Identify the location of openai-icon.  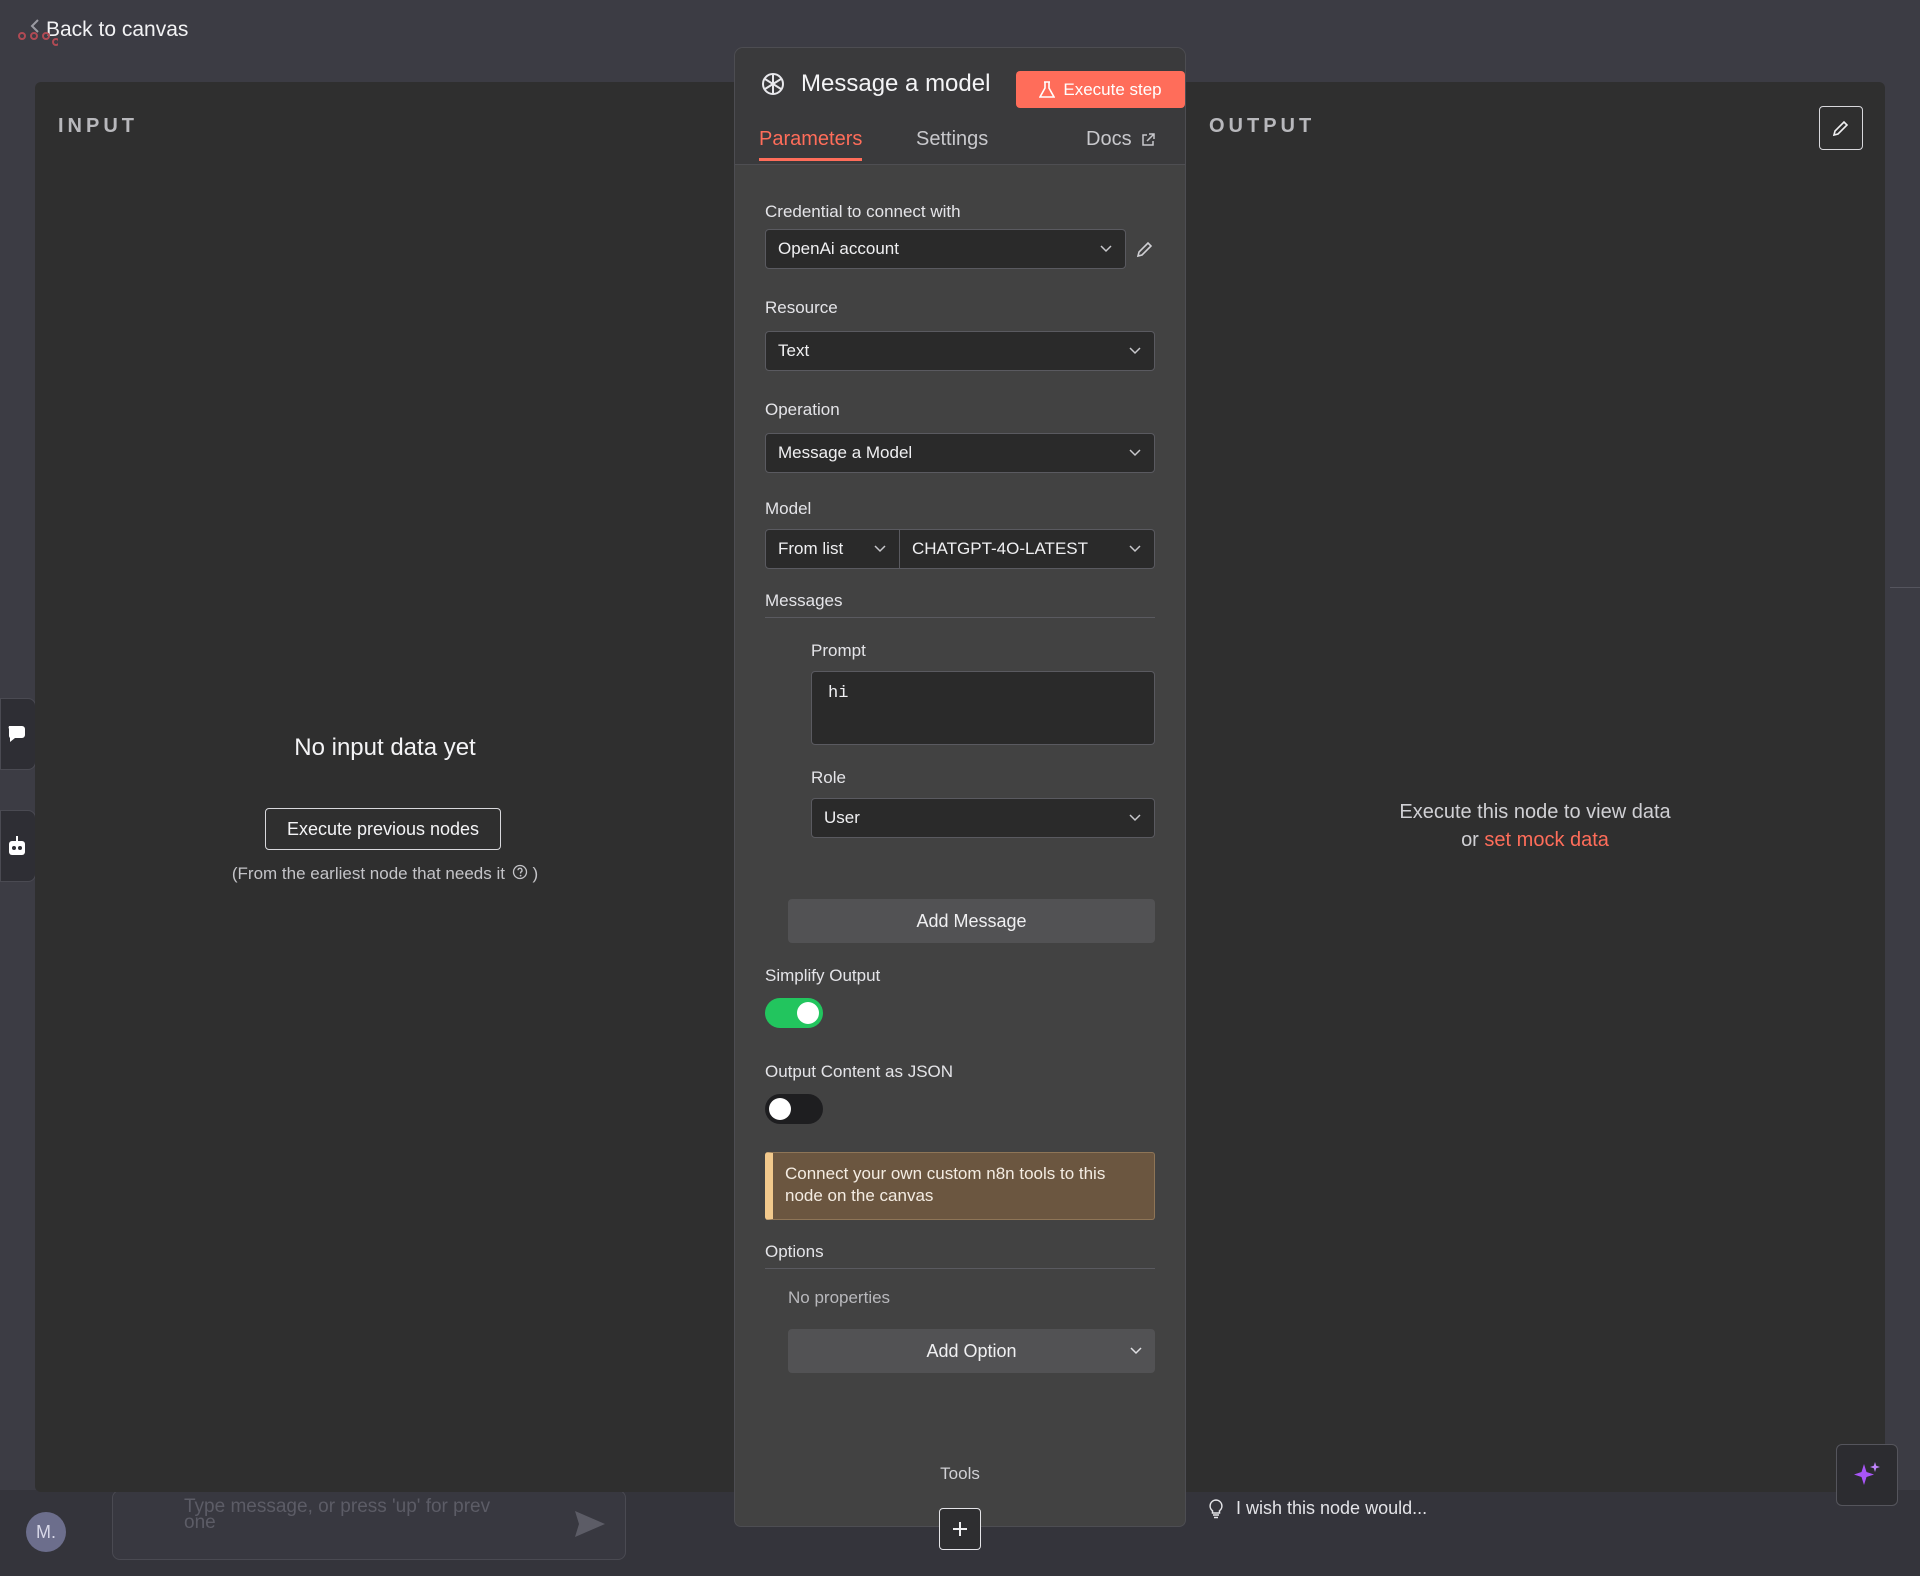
(773, 84).